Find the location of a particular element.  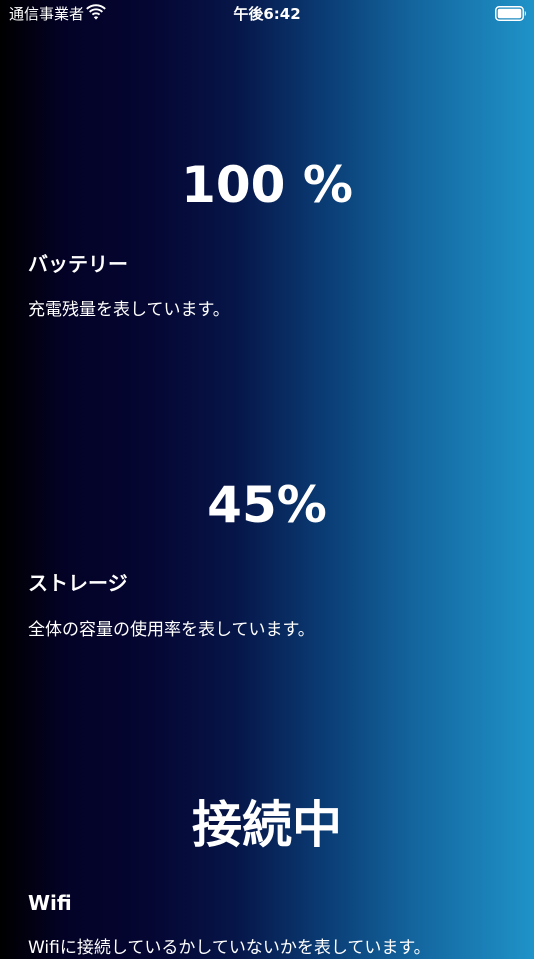

battery-full-icon is located at coordinates (510, 13).